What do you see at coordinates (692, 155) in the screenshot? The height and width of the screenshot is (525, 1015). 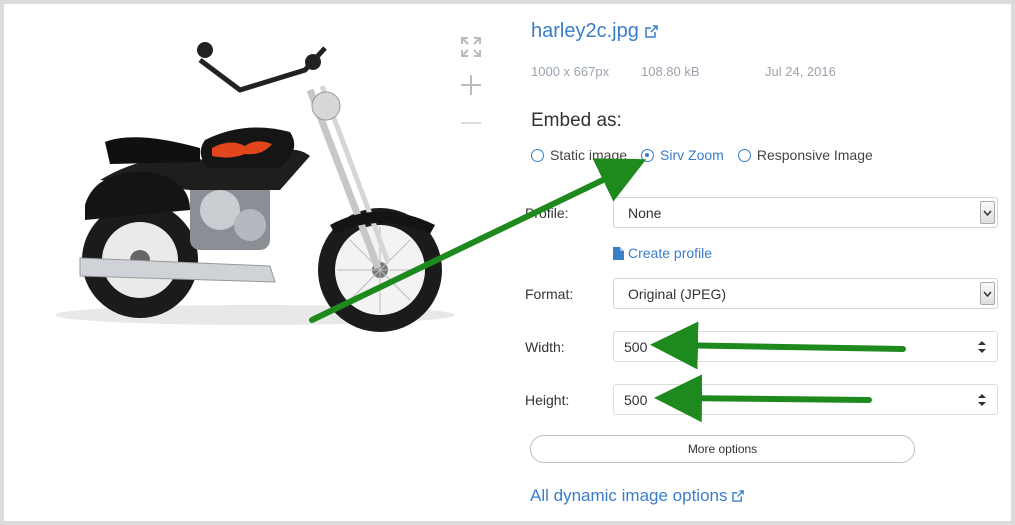 I see `radio-label: Sirv Zoom` at bounding box center [692, 155].